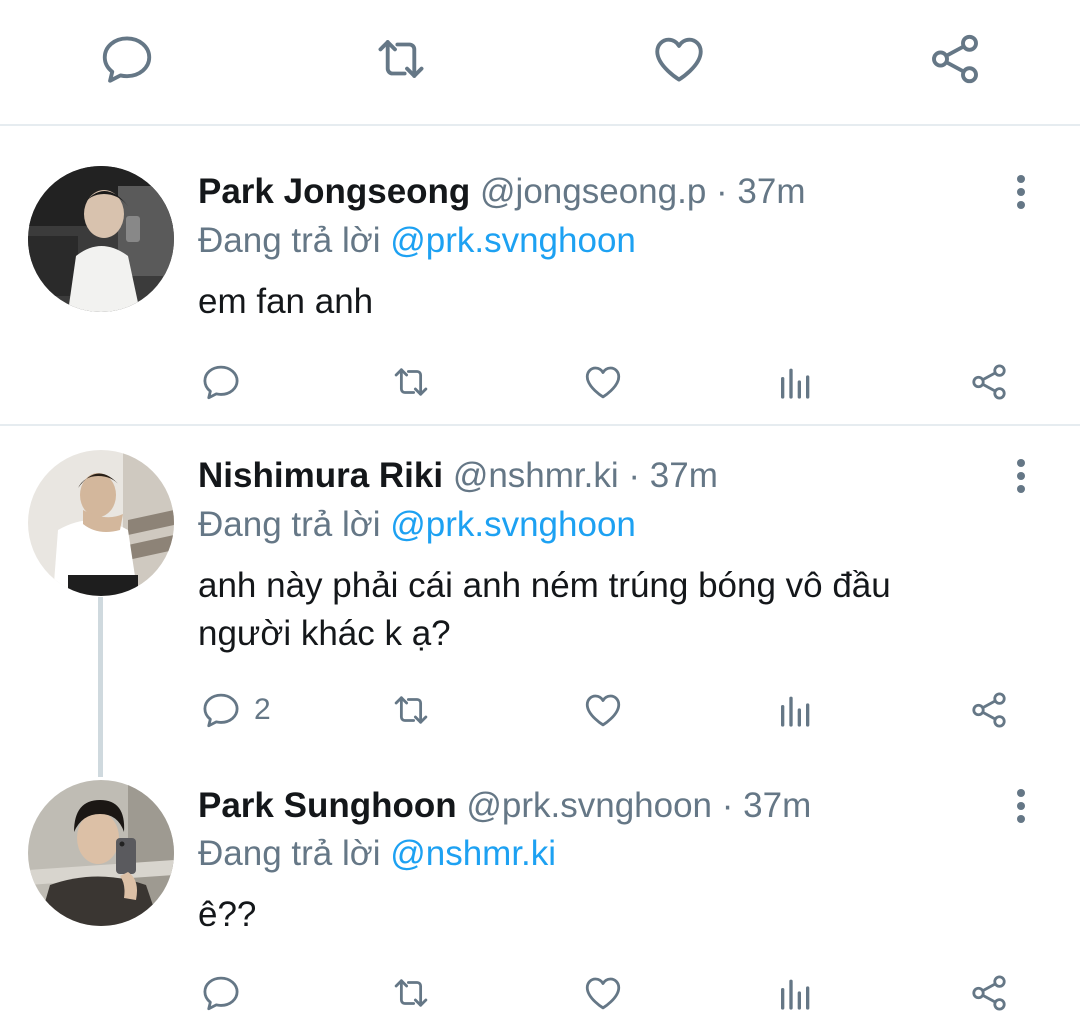  What do you see at coordinates (327, 805) in the screenshot?
I see `author-name: Park Sunghoon` at bounding box center [327, 805].